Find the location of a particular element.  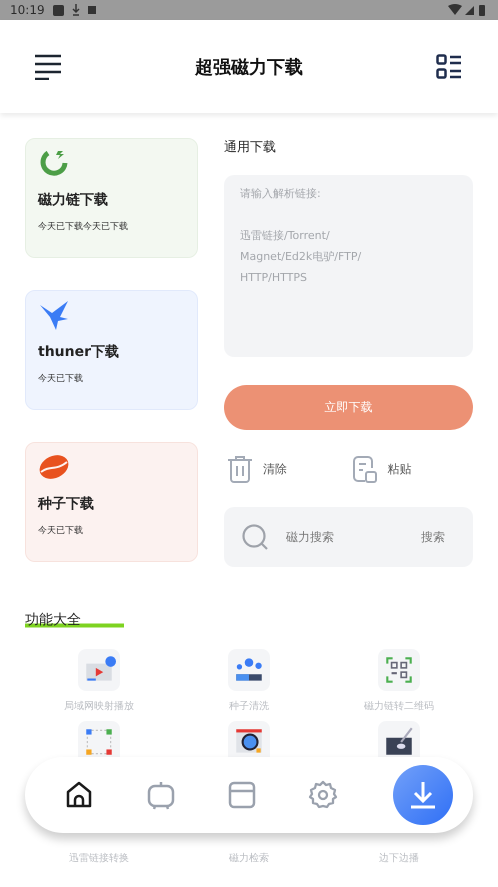

search-icon is located at coordinates (255, 537).